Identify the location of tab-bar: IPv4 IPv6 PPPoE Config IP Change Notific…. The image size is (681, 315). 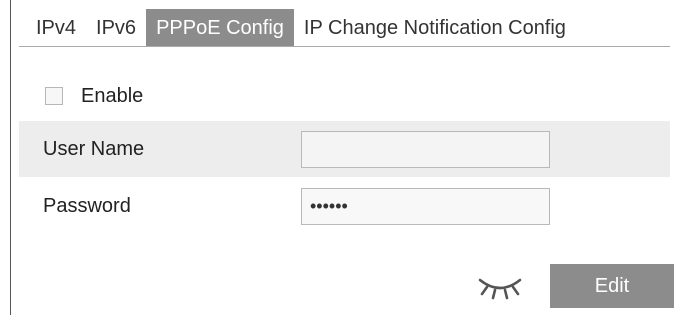
(344, 28).